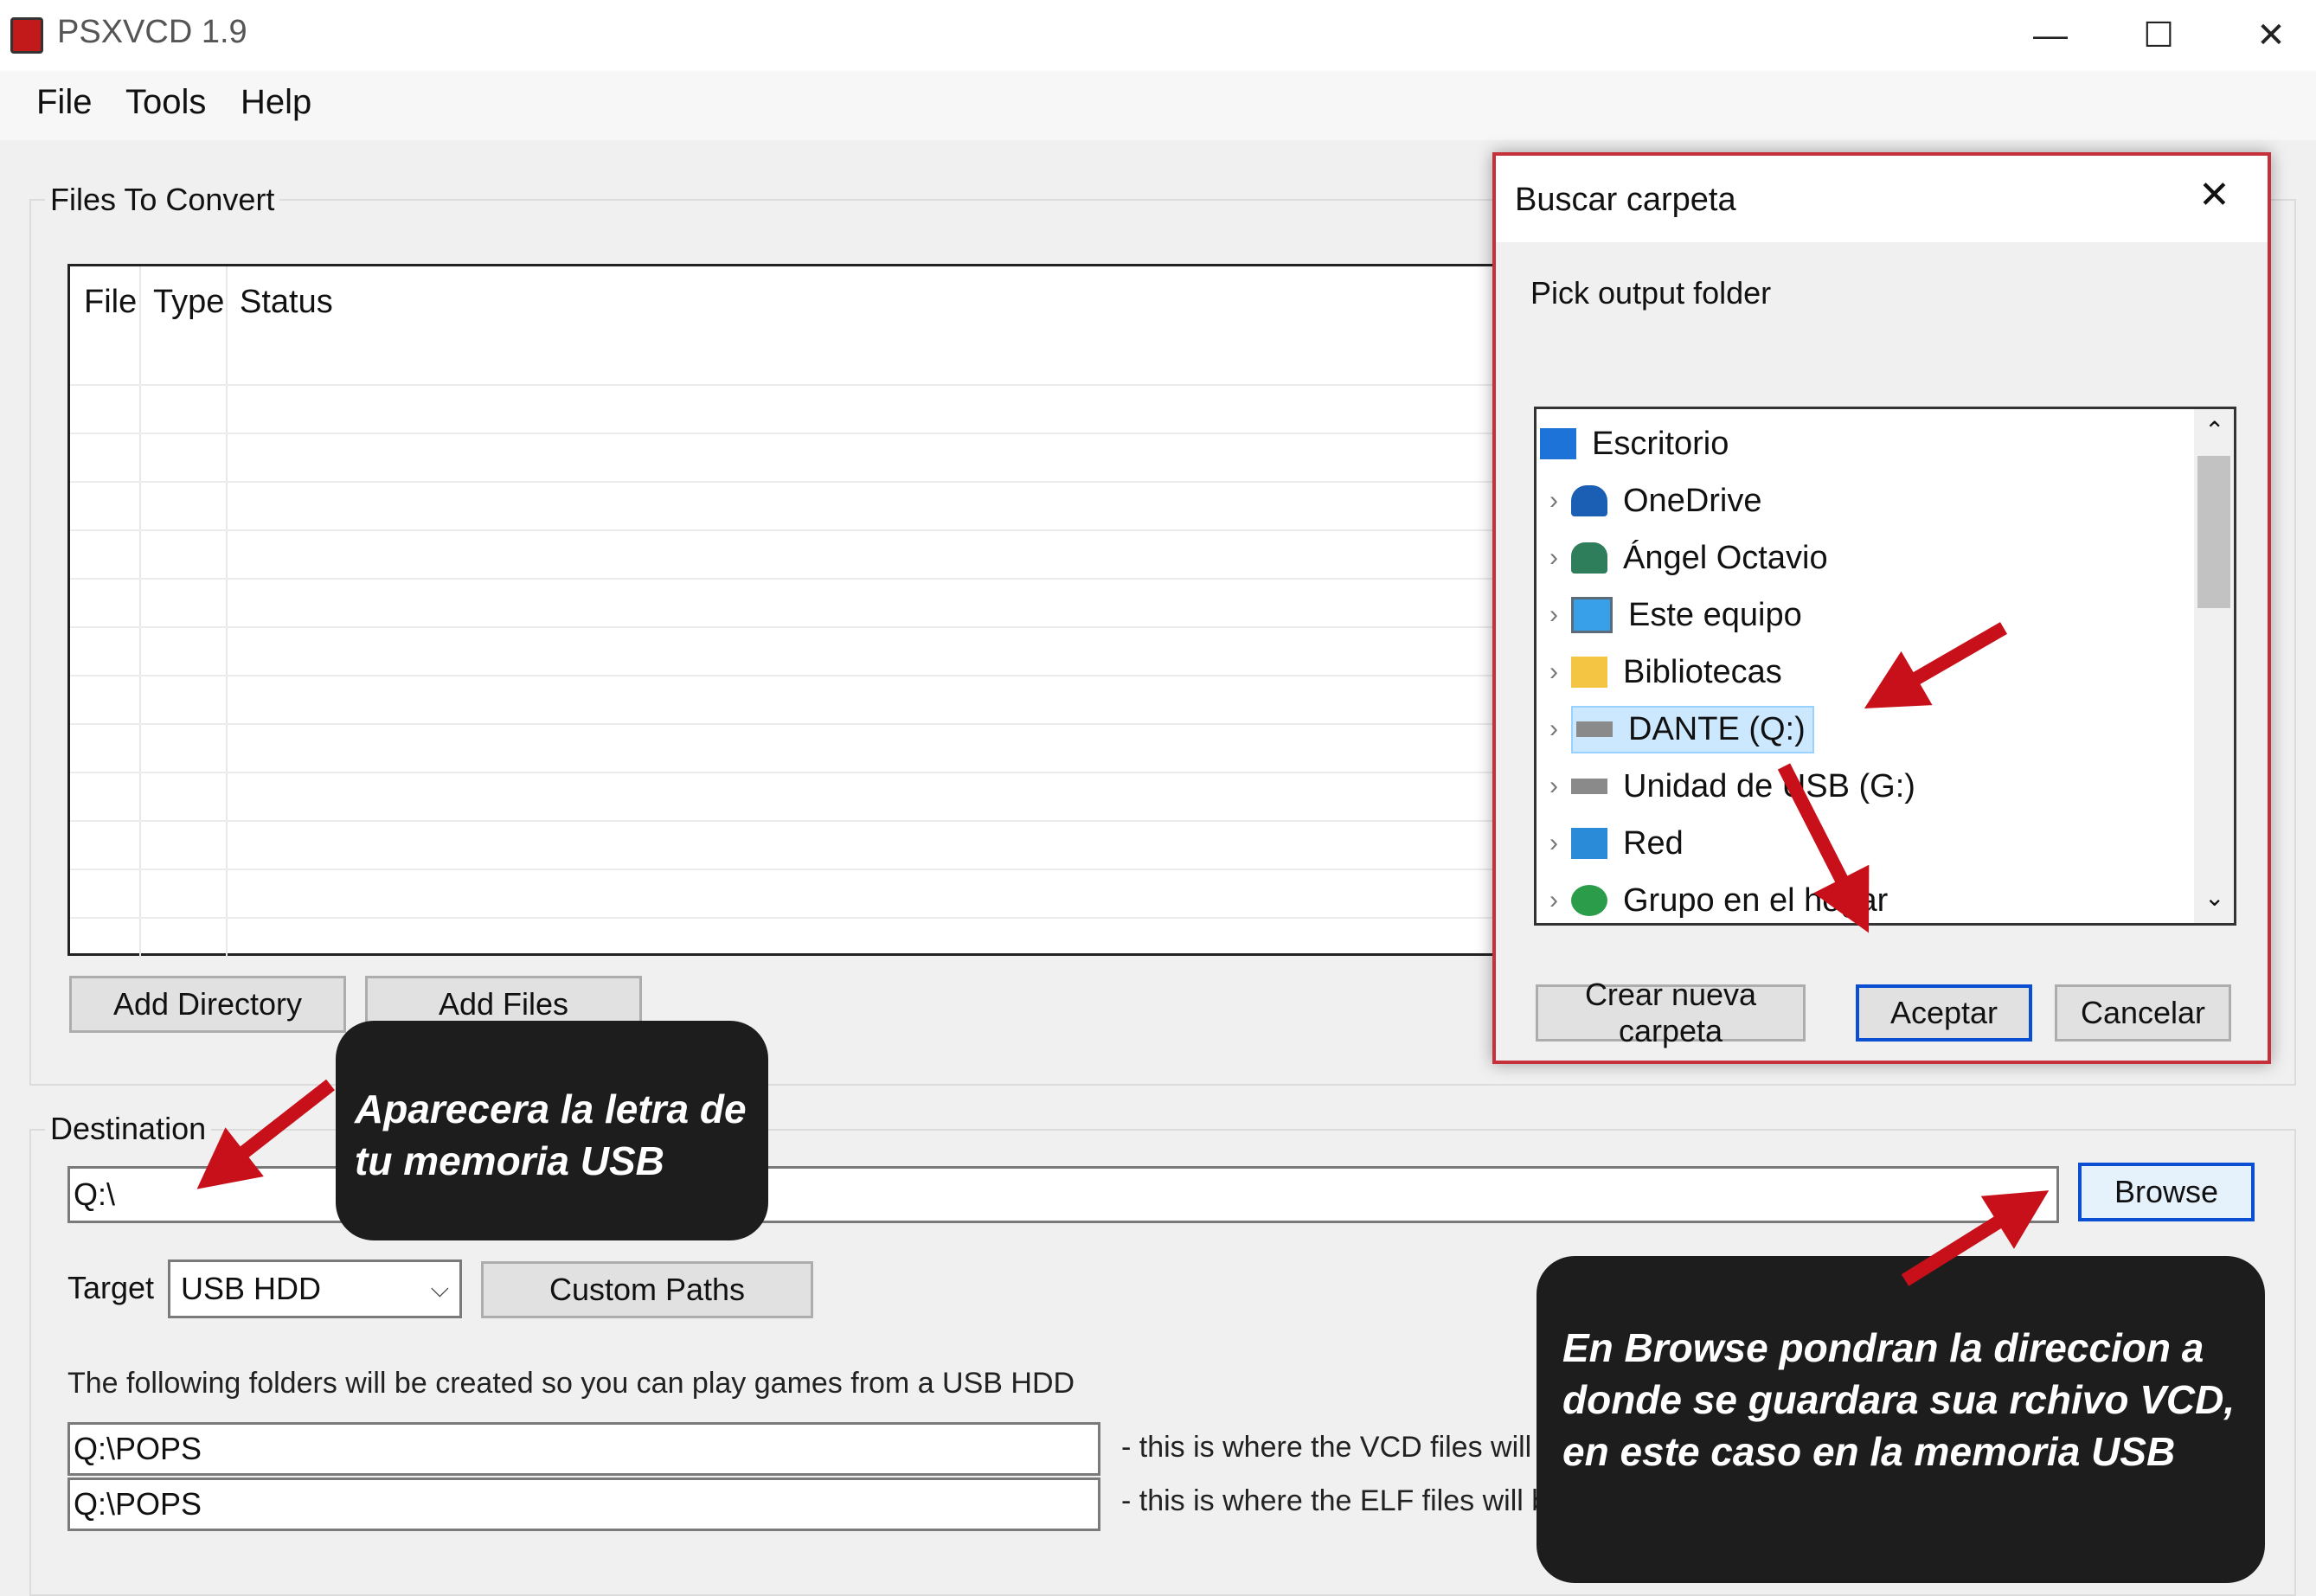 The width and height of the screenshot is (2316, 1596). What do you see at coordinates (1589, 672) in the screenshot?
I see `libraries-icon` at bounding box center [1589, 672].